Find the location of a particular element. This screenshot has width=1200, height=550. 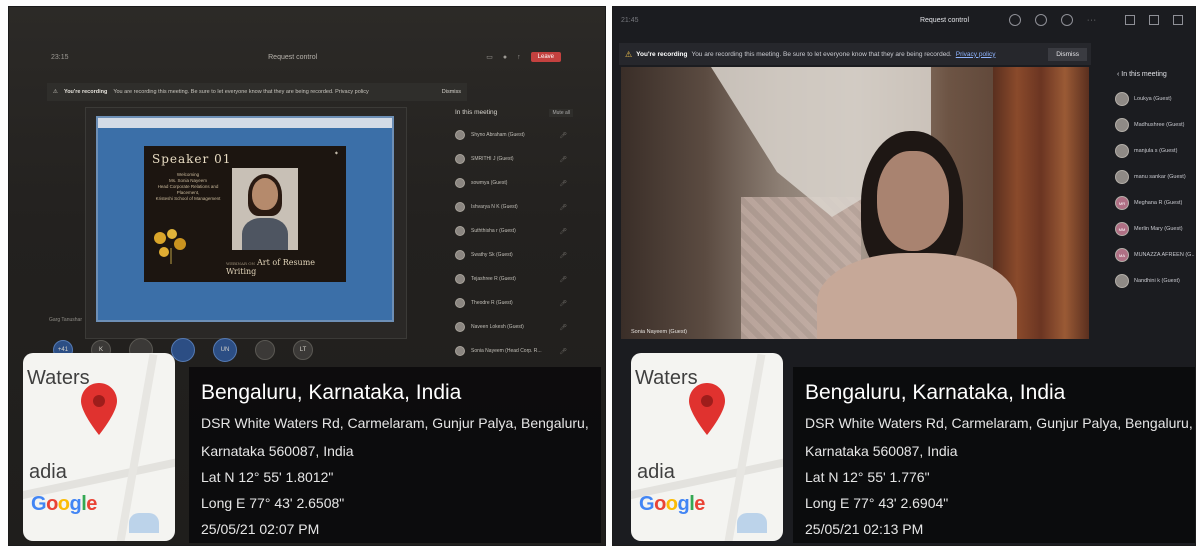

left-dismiss-button: Dismiss is located at coordinates (454, 92).